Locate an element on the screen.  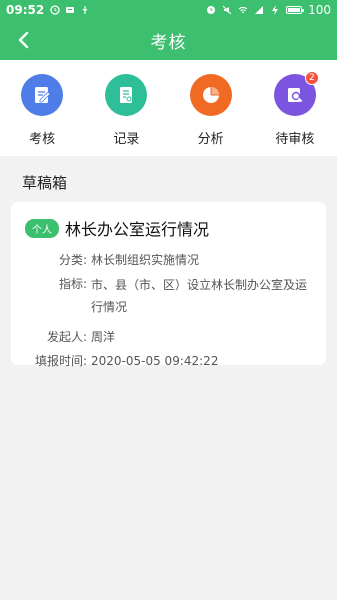
pie-chart-icon is located at coordinates (210, 95).